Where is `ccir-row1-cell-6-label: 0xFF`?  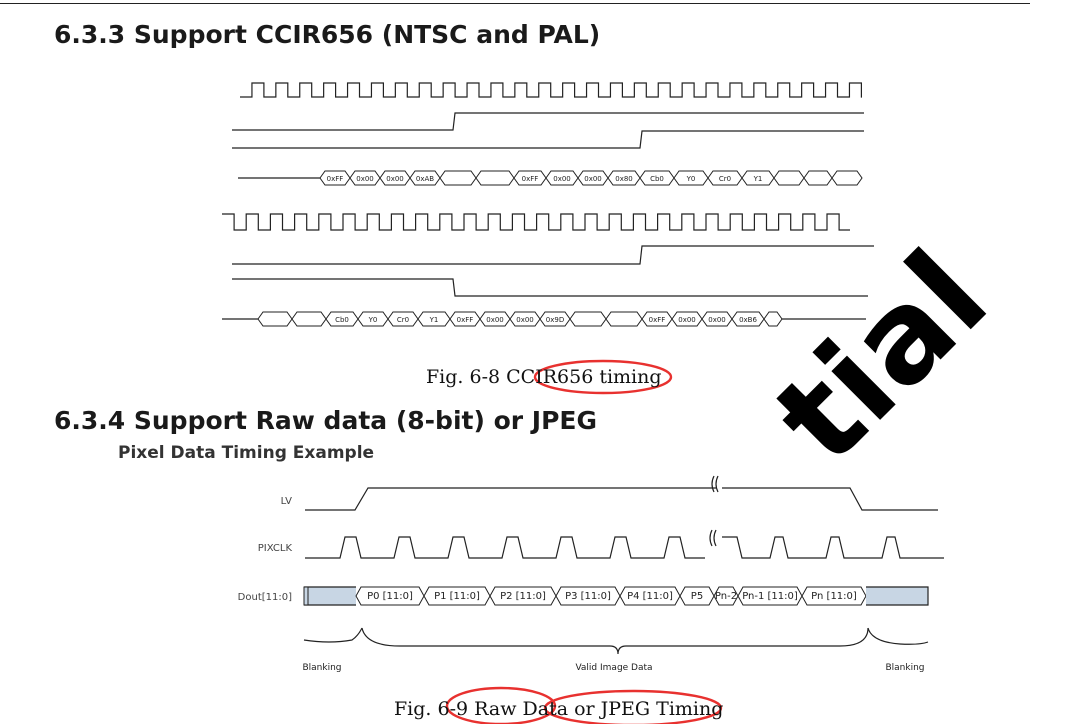 ccir-row1-cell-6-label: 0xFF is located at coordinates (530, 179).